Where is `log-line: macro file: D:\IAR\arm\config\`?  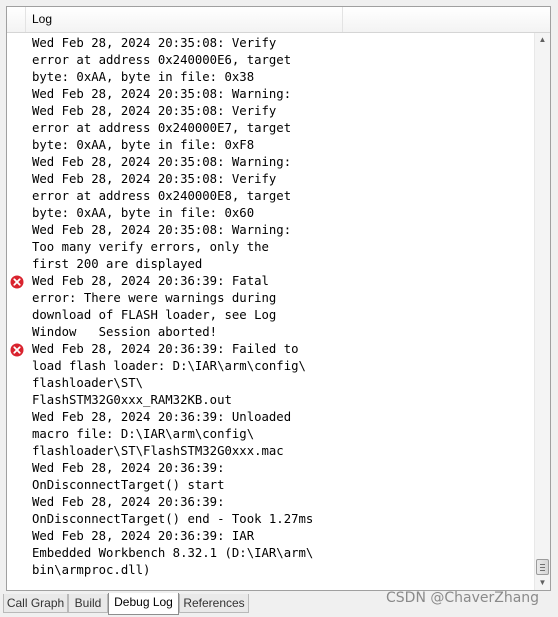 log-line: macro file: D:\IAR\arm\config\ is located at coordinates (143, 434).